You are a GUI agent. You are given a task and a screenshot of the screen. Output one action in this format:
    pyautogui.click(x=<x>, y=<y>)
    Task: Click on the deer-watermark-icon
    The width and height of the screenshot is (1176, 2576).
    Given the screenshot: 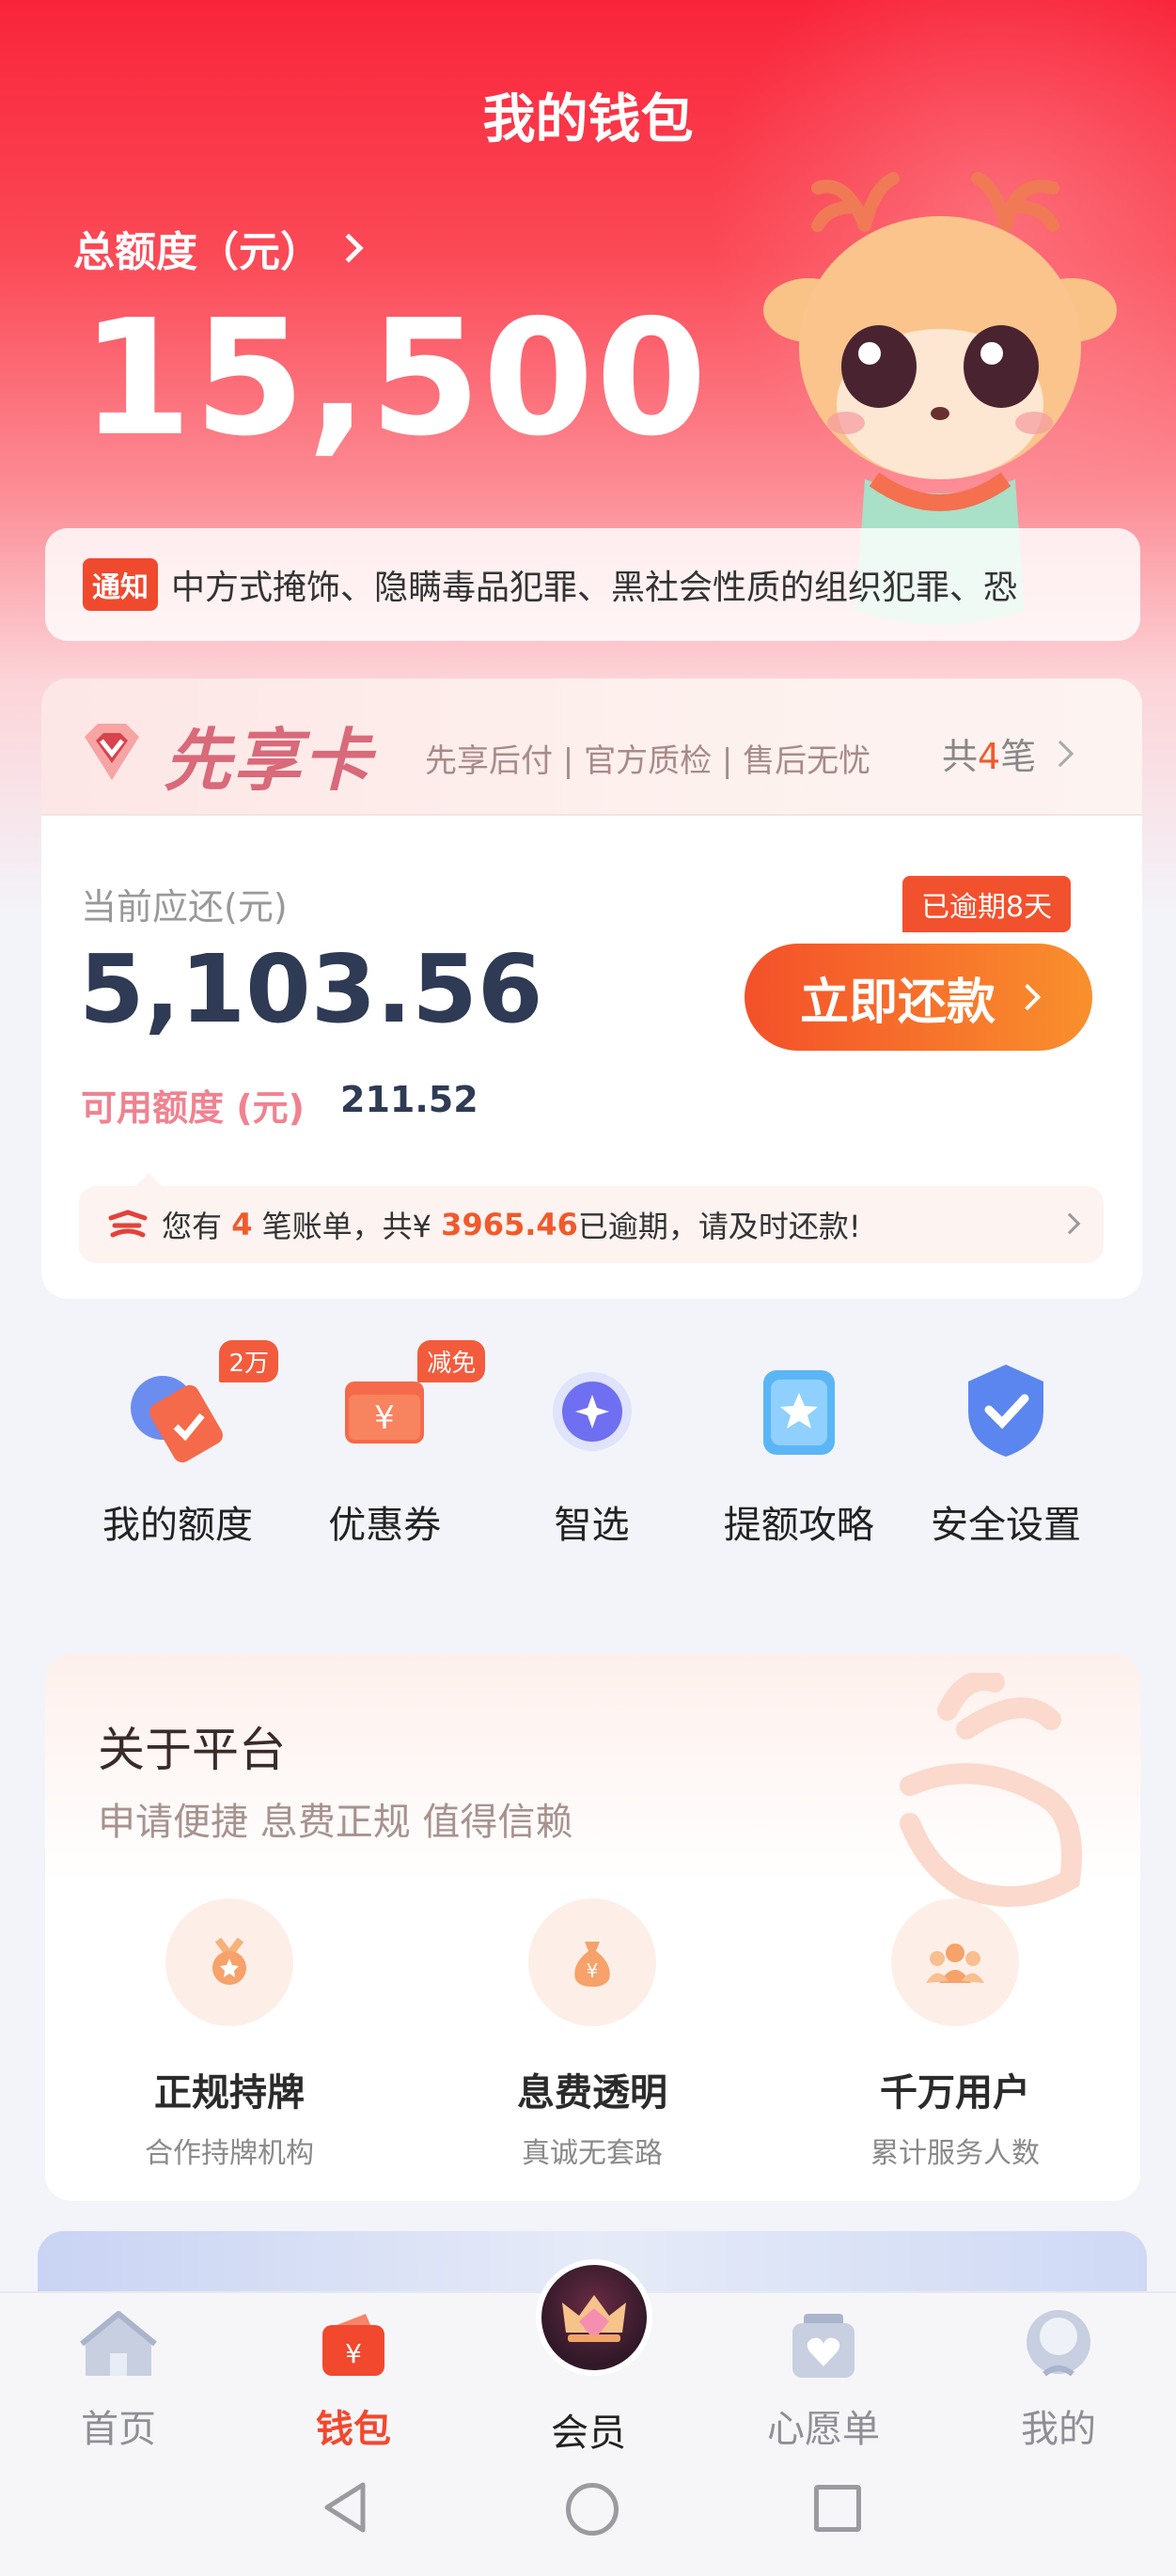 What is the action you would take?
    pyautogui.click(x=991, y=1790)
    